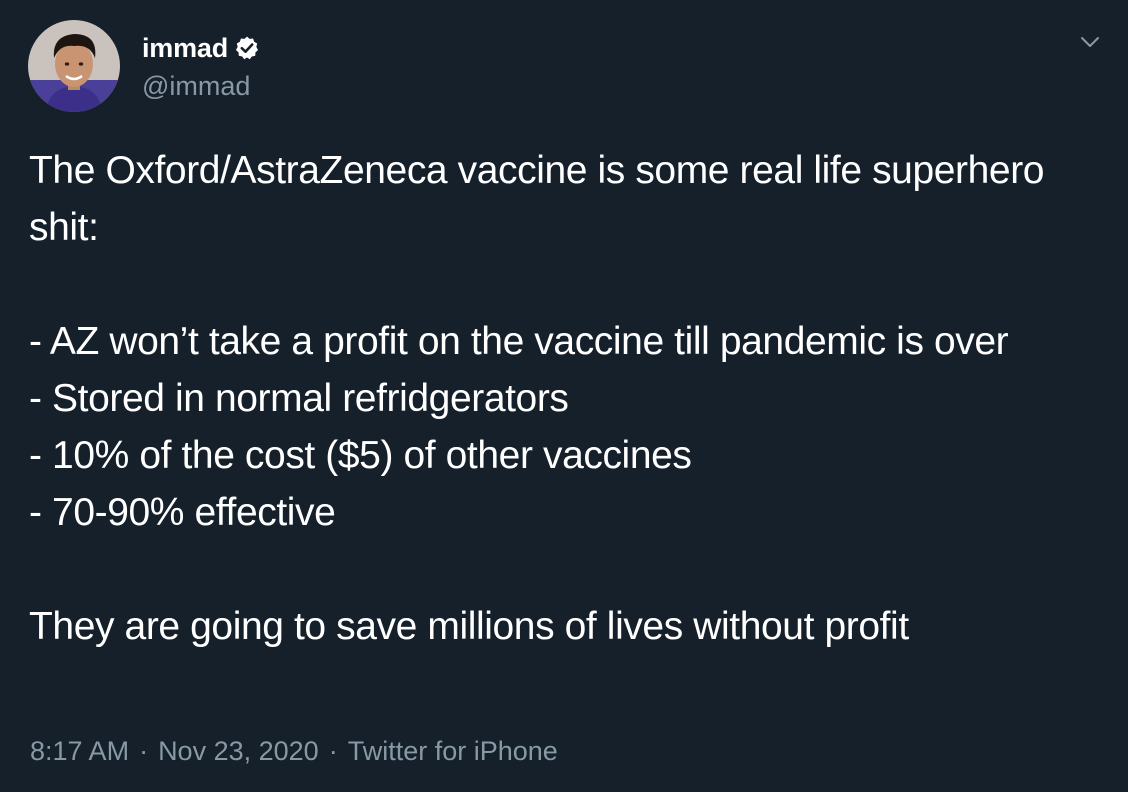 Image resolution: width=1128 pixels, height=792 pixels. I want to click on tweet-source: Twitter for iPhone, so click(453, 751).